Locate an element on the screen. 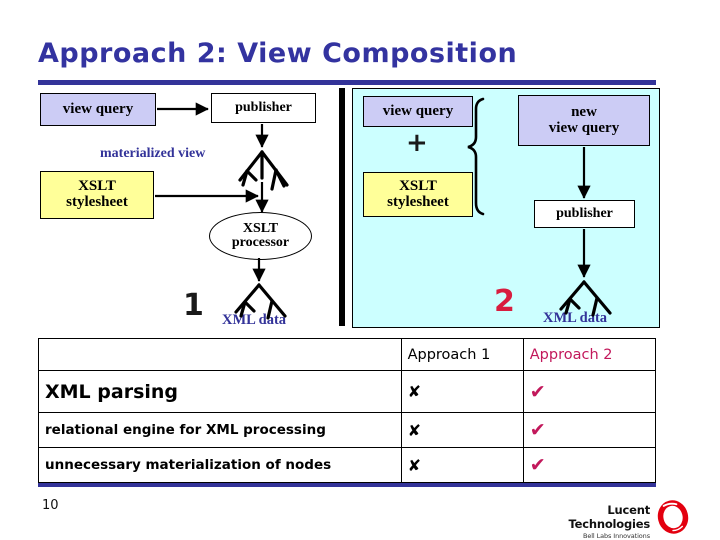 This screenshot has height=540, width=720. table-header-approach-2: Approach 2 is located at coordinates (589, 354).